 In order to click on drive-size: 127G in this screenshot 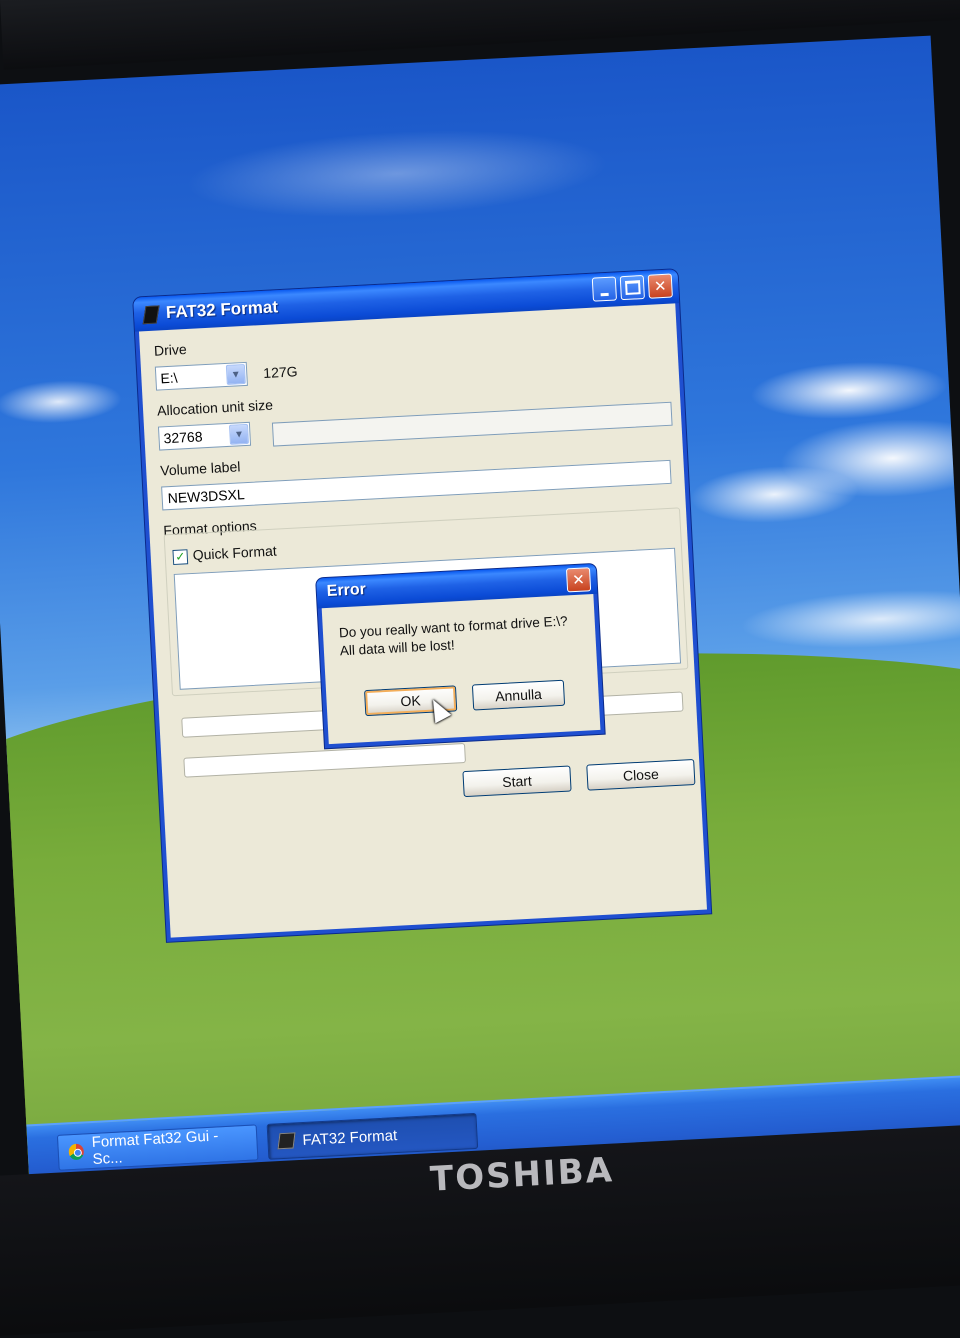, I will do `click(280, 372)`.